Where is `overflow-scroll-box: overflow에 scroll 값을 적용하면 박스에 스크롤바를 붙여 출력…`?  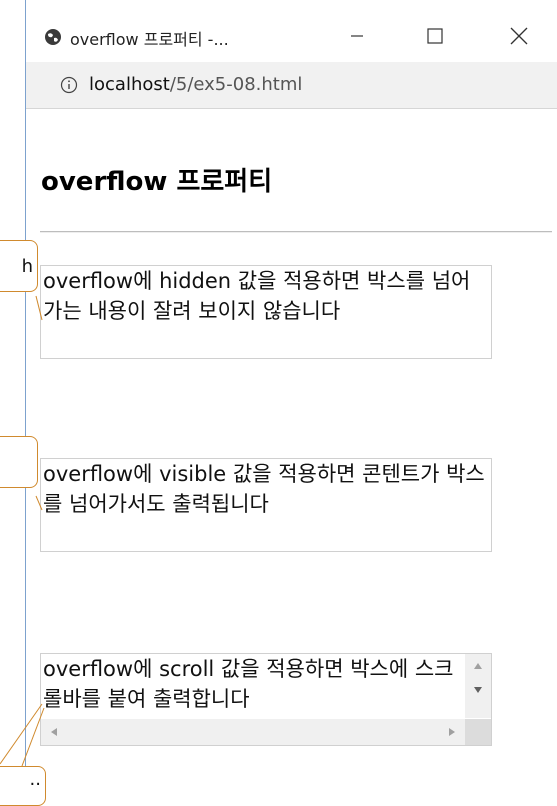 overflow-scroll-box: overflow에 scroll 값을 적용하면 박스에 스크롤바를 붙여 출력… is located at coordinates (266, 699).